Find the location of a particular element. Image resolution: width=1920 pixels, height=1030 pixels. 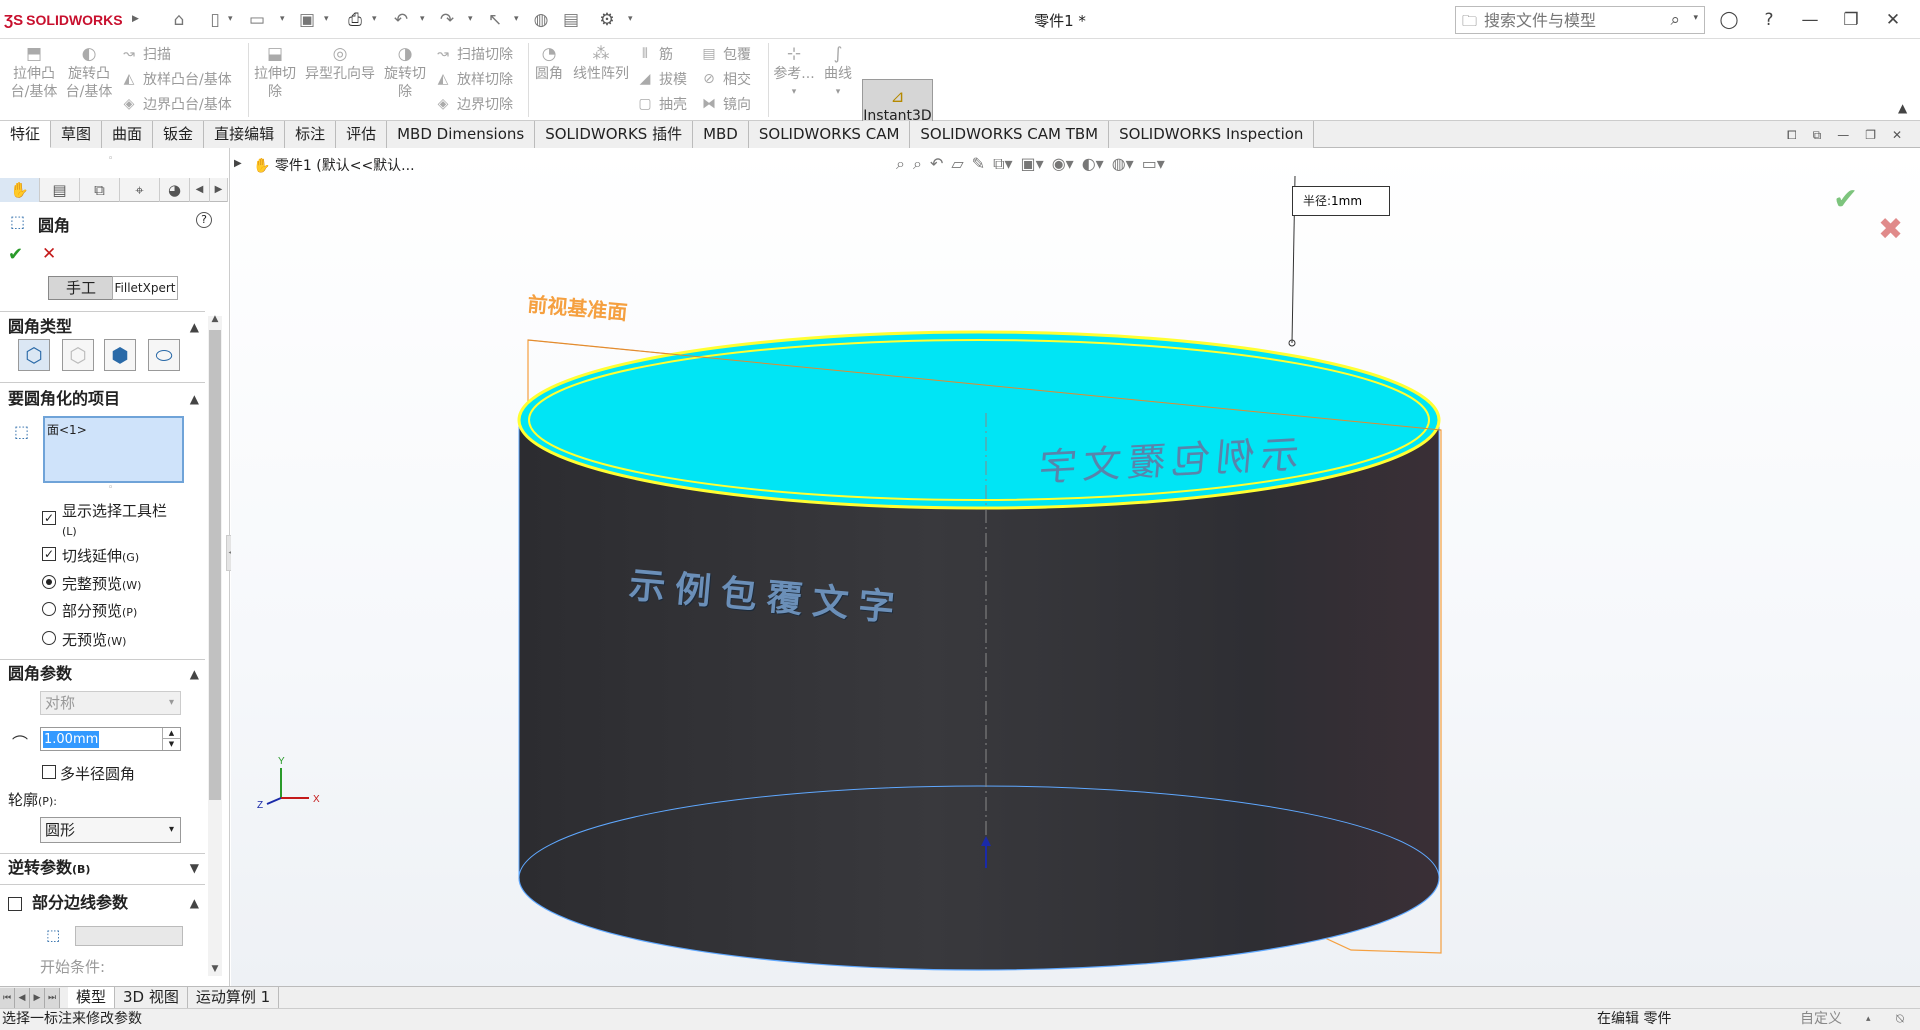

boundary-boss-button: ◈ 边界凸台/基体 is located at coordinates (176, 104).